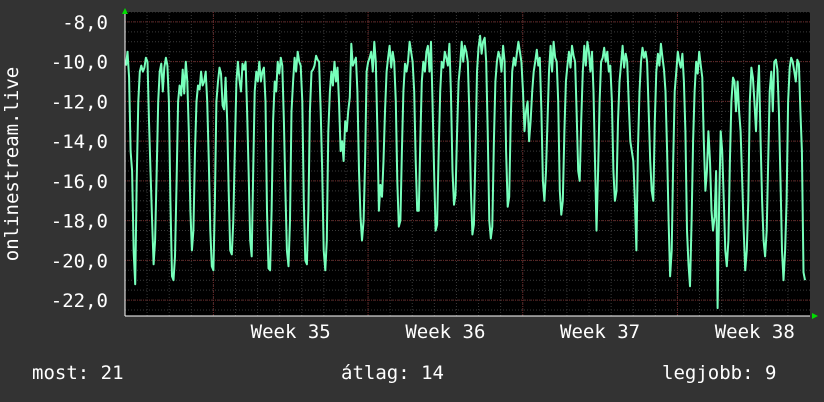  I want to click on x-tick-label: Week 37, so click(600, 332).